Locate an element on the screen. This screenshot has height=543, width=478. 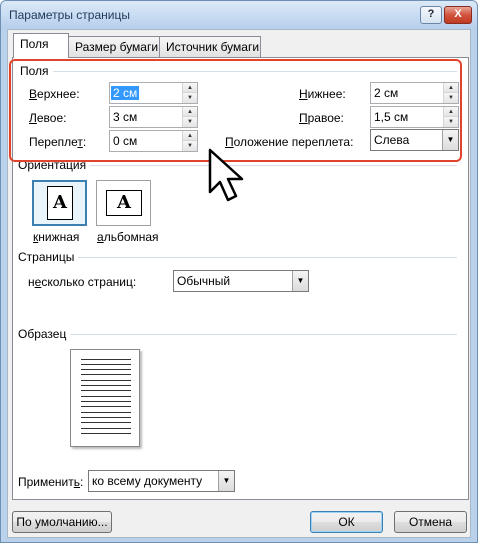
left-margin-value: 3 см is located at coordinates (125, 117).